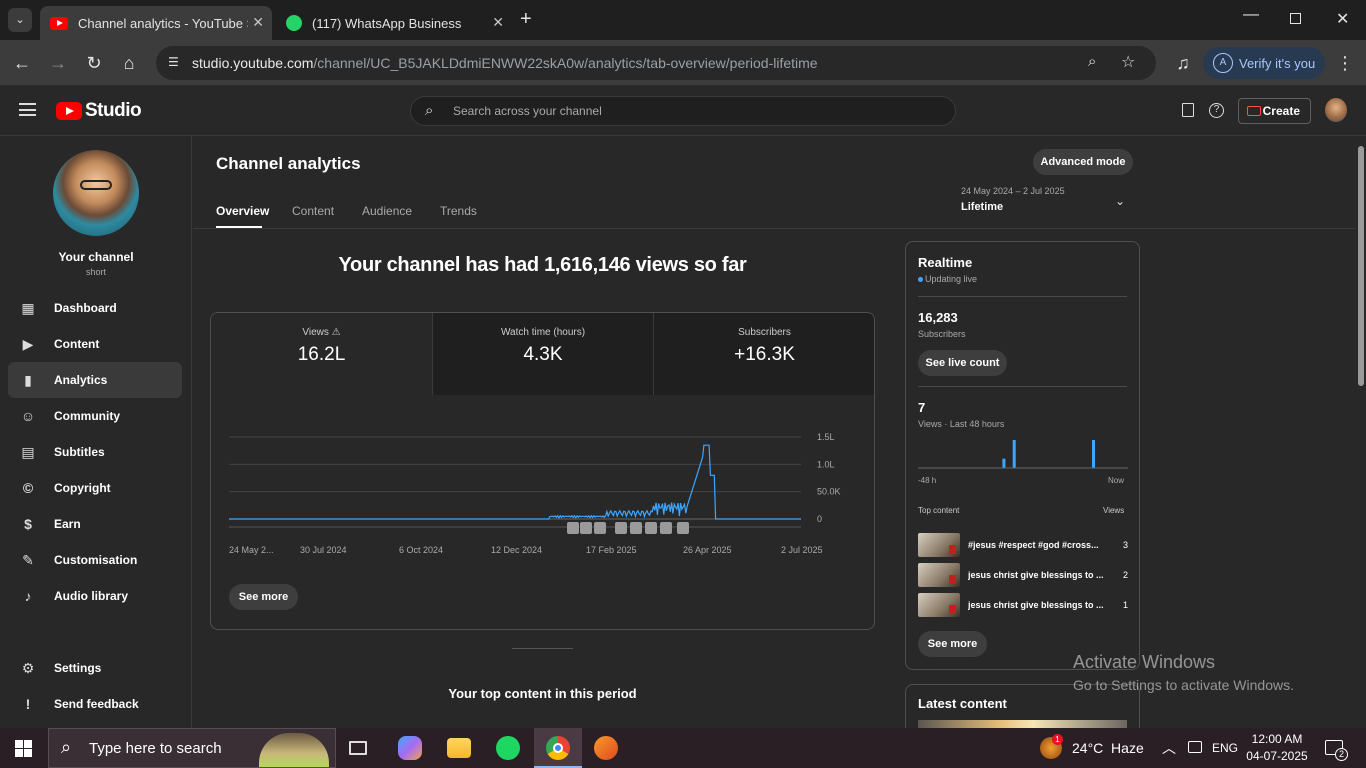  What do you see at coordinates (263, 597) in the screenshot?
I see `see-more-button: See more` at bounding box center [263, 597].